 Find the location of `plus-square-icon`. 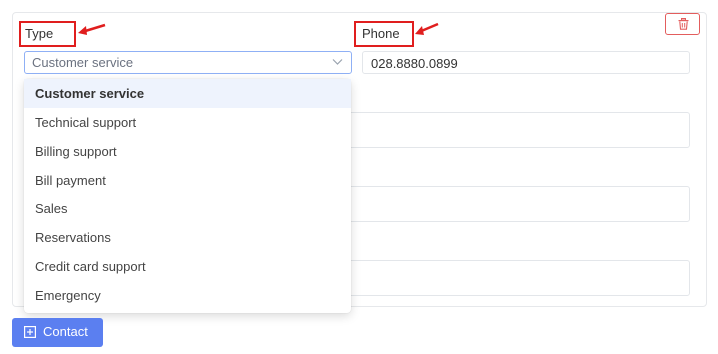

plus-square-icon is located at coordinates (30, 332).